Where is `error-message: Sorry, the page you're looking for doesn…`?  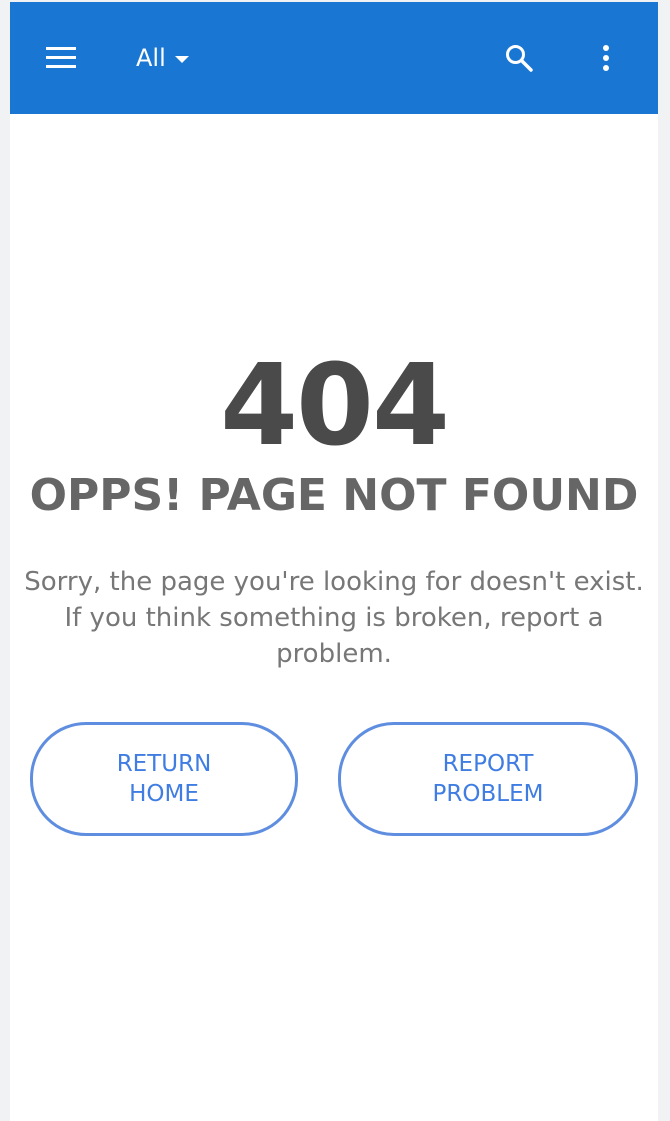
error-message: Sorry, the page you're looking for doesn… is located at coordinates (334, 618).